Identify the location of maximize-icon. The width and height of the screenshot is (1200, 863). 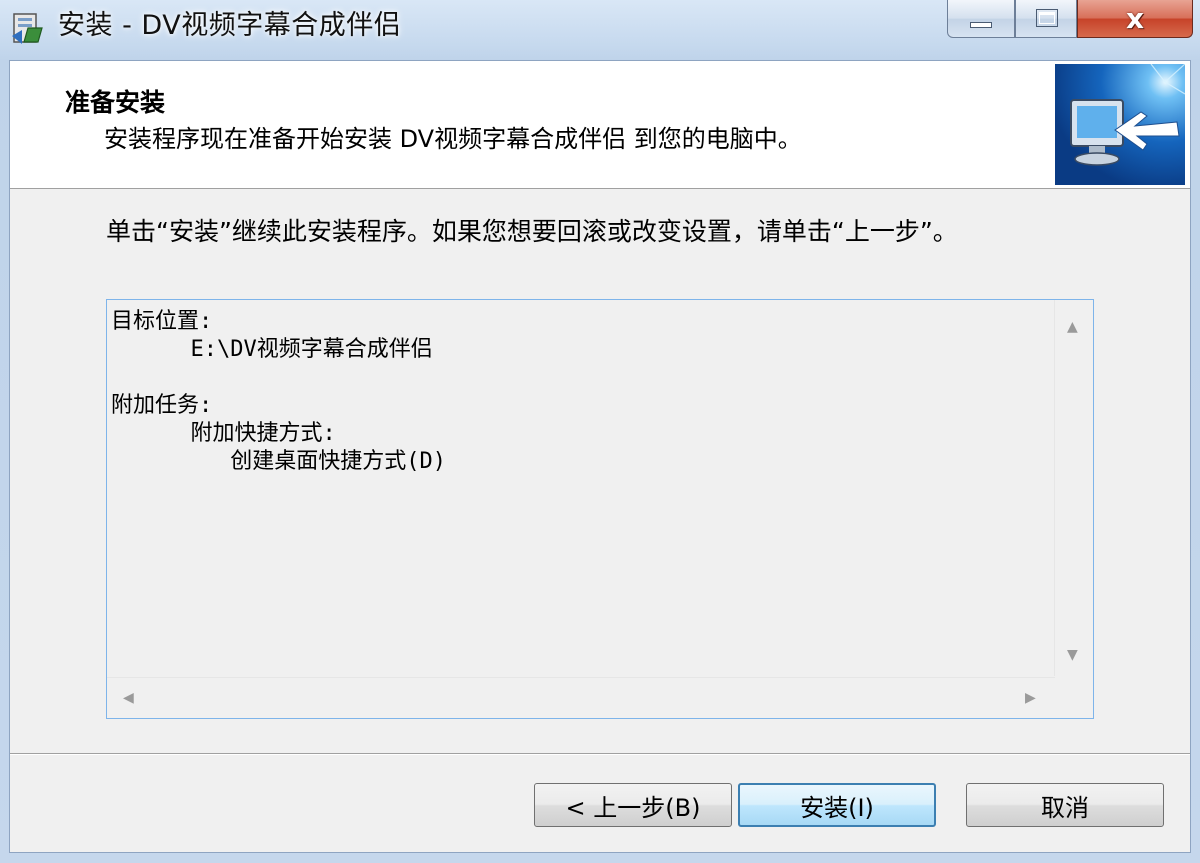
(1047, 18).